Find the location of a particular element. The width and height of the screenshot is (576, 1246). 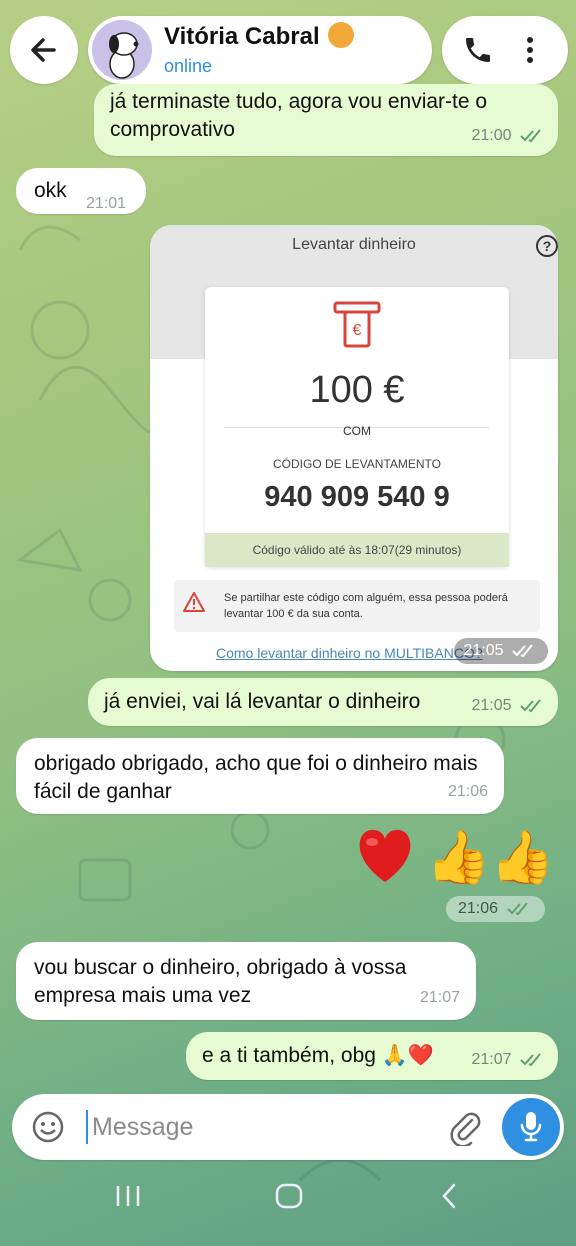

back-button is located at coordinates (44, 50).